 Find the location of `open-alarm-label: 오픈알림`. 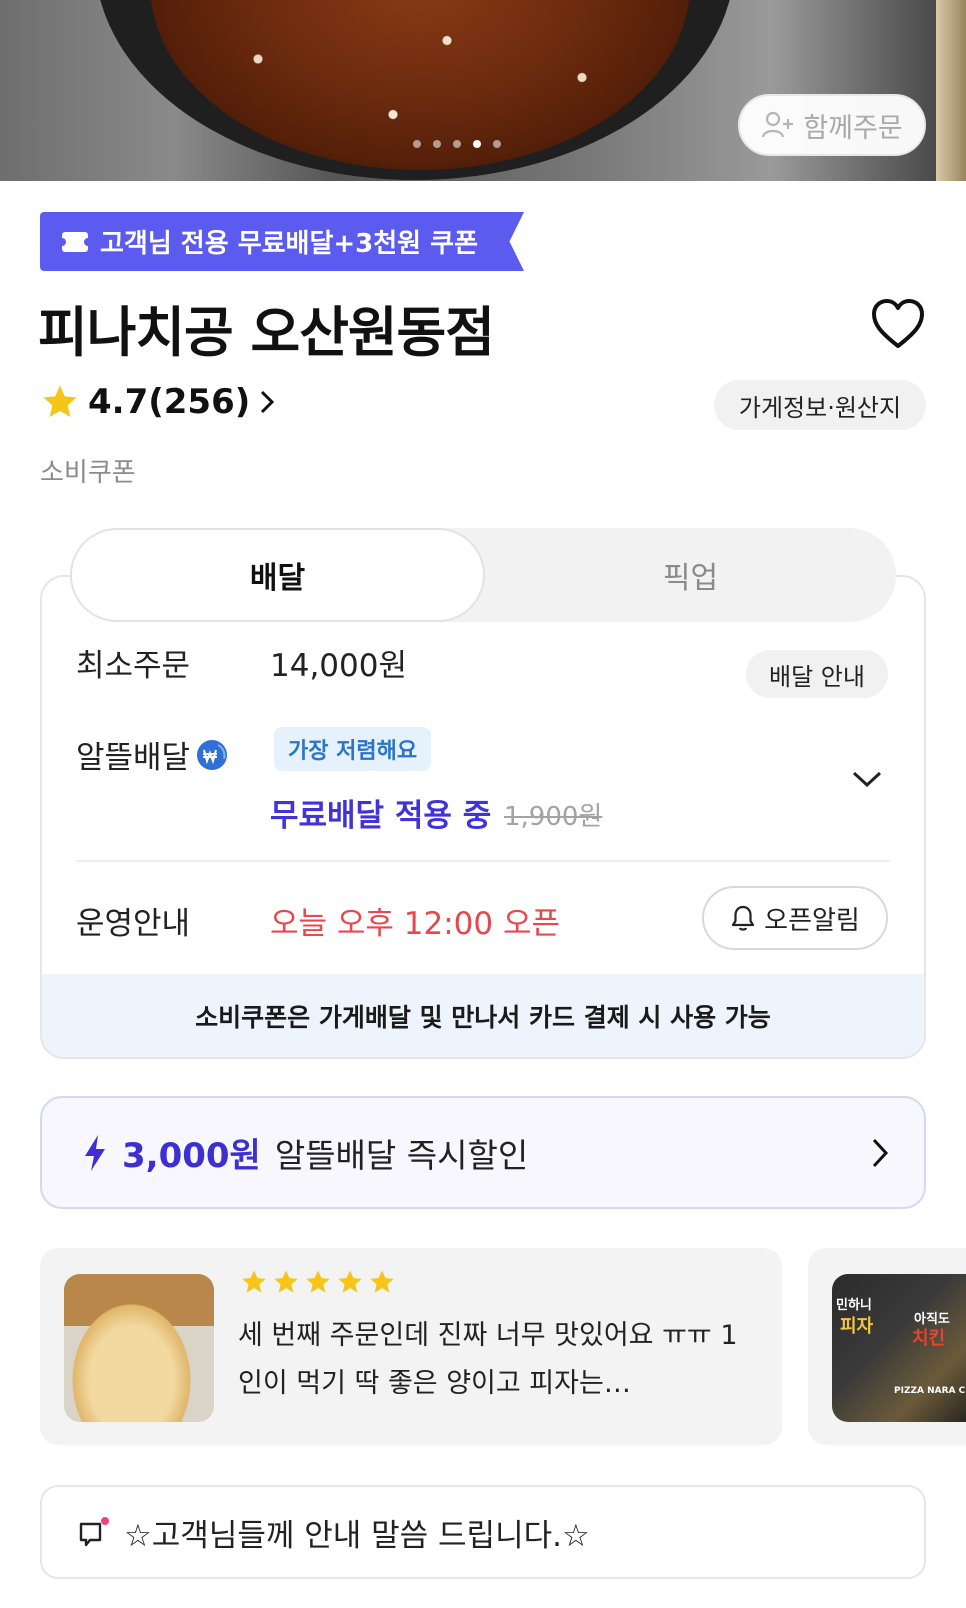

open-alarm-label: 오픈알림 is located at coordinates (812, 920).